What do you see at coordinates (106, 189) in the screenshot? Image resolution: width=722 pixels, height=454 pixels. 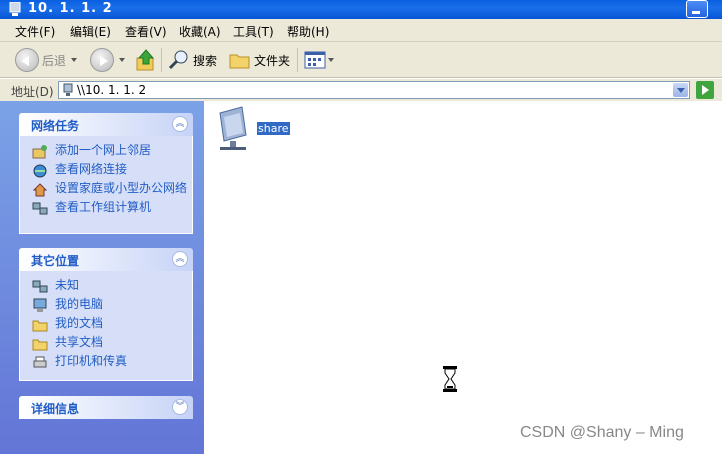 I see `task-setup-home-network: 设置家庭或小型办公网络` at bounding box center [106, 189].